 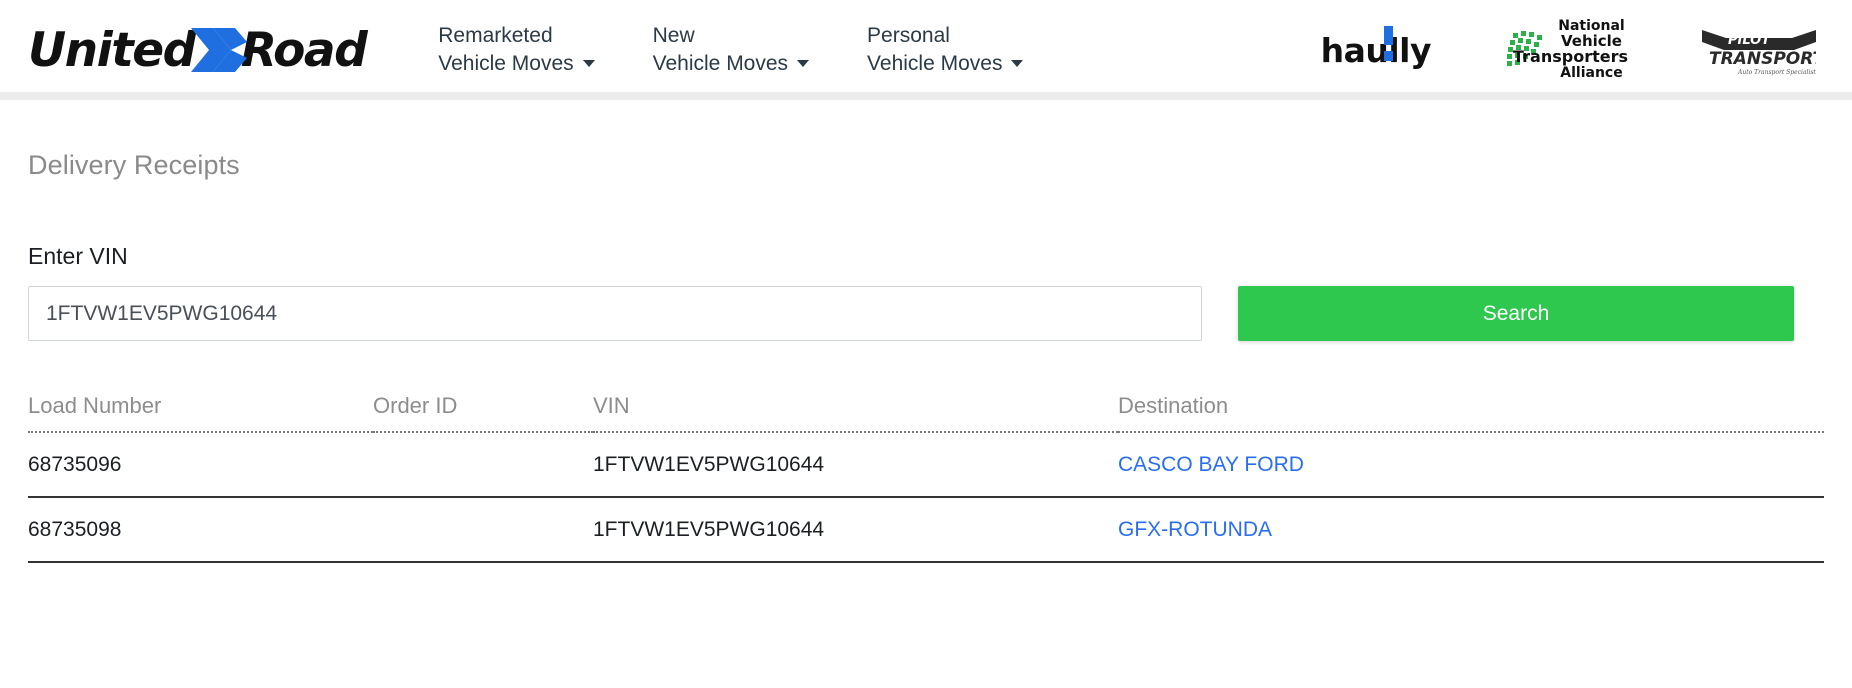 I want to click on nav-item-personal-vehicle-moves: Personal Vehicle Moves, so click(x=945, y=49).